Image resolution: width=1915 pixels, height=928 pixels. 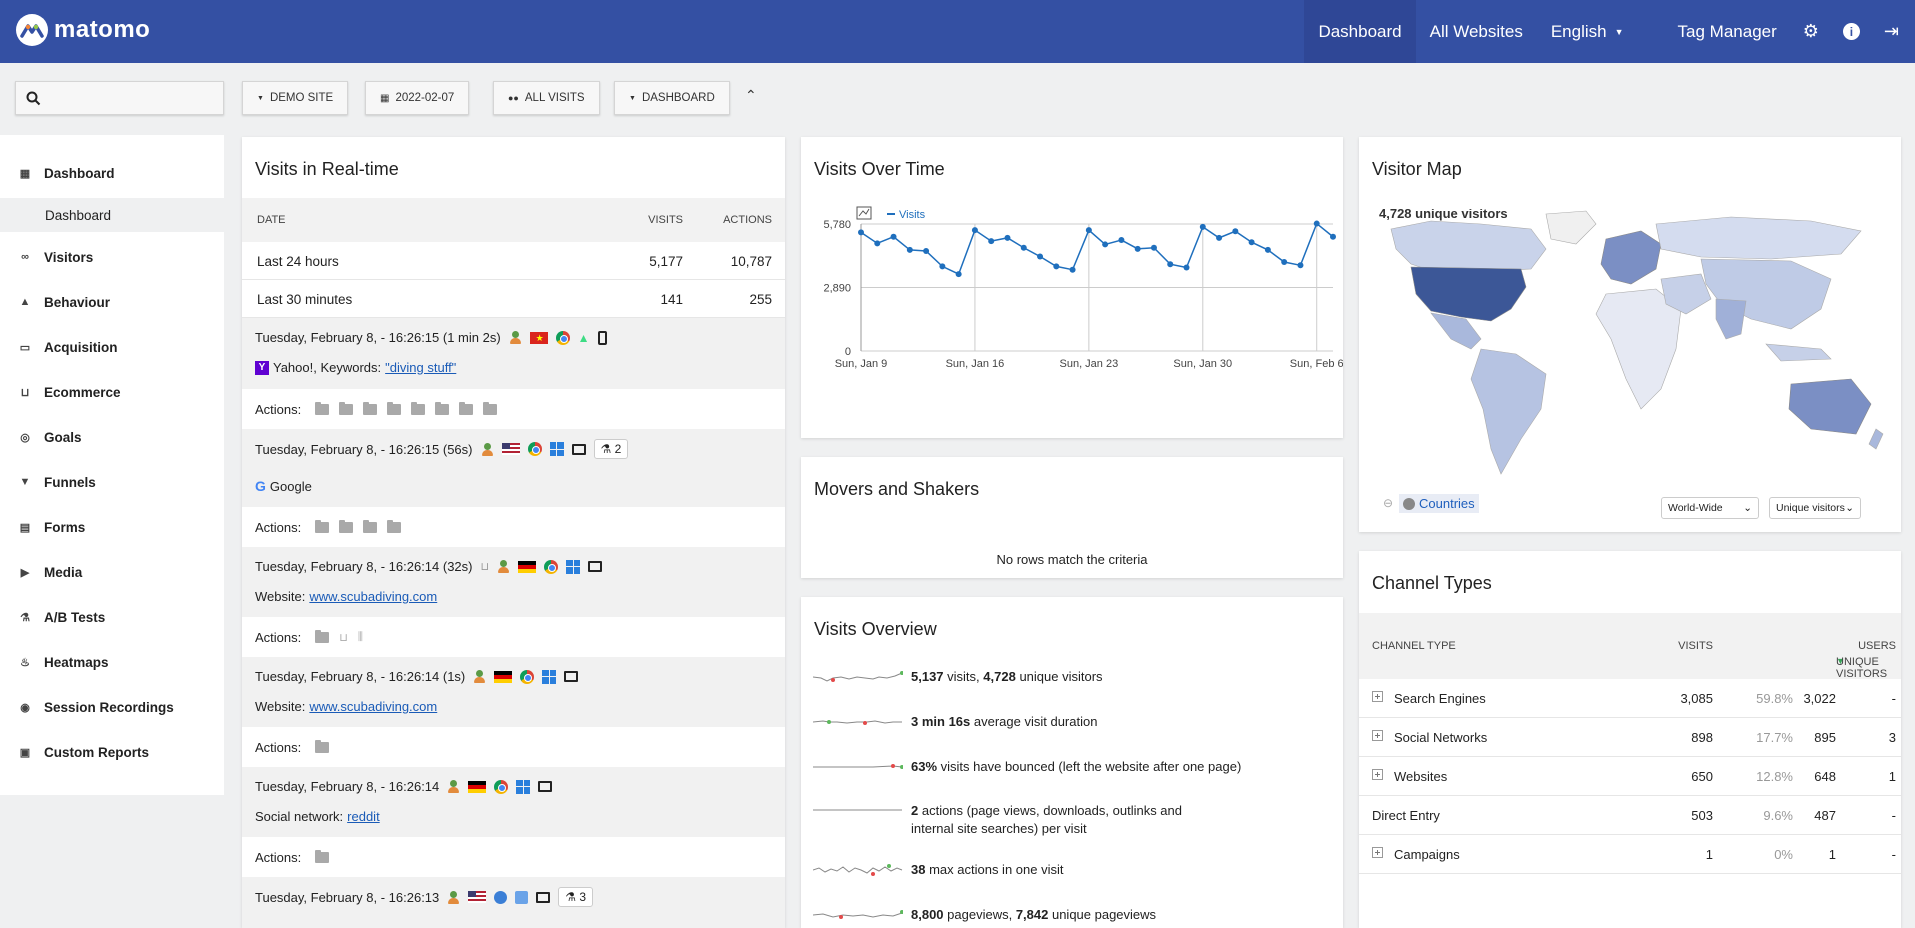 I want to click on nav-tag-manager: Tag Manager, so click(x=1727, y=31).